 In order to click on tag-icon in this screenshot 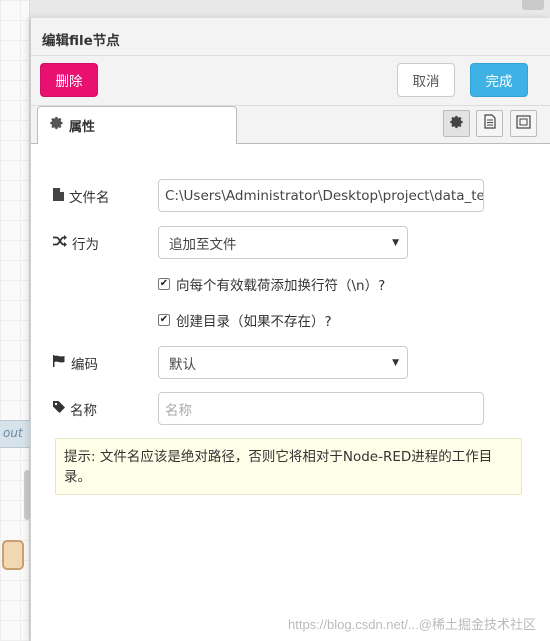, I will do `click(59, 409)`.